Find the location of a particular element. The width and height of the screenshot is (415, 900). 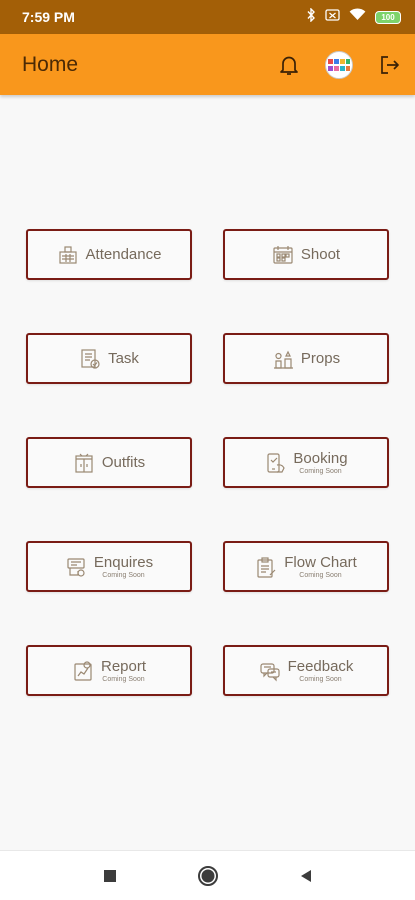

props-label: Props is located at coordinates (320, 358).